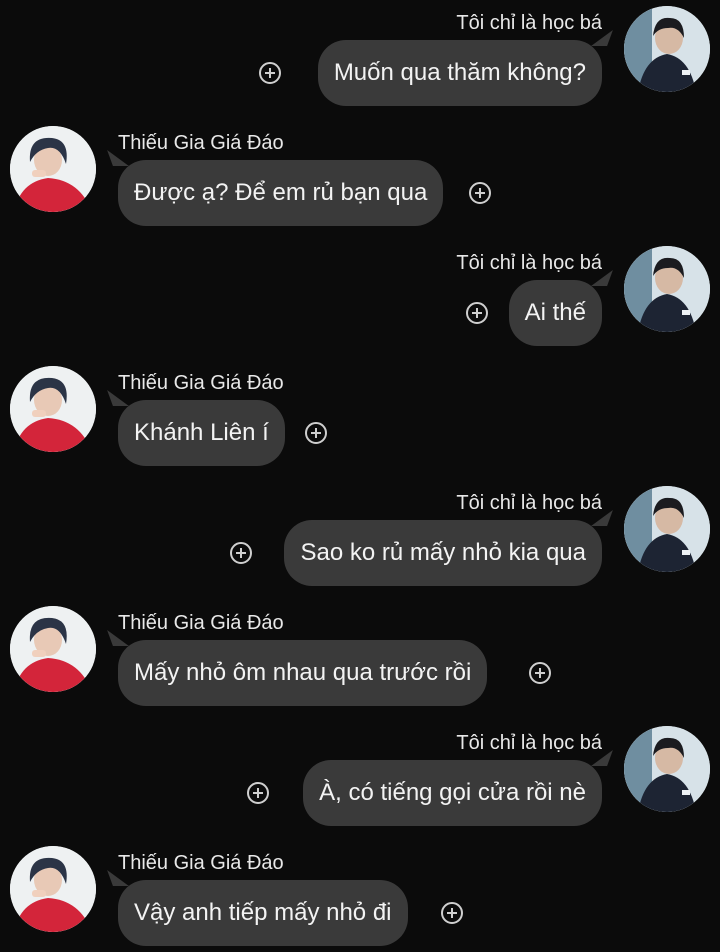 The image size is (720, 952). What do you see at coordinates (303, 673) in the screenshot?
I see `message-bubble: Mấy nhỏ ôm nhau qua trước rồi` at bounding box center [303, 673].